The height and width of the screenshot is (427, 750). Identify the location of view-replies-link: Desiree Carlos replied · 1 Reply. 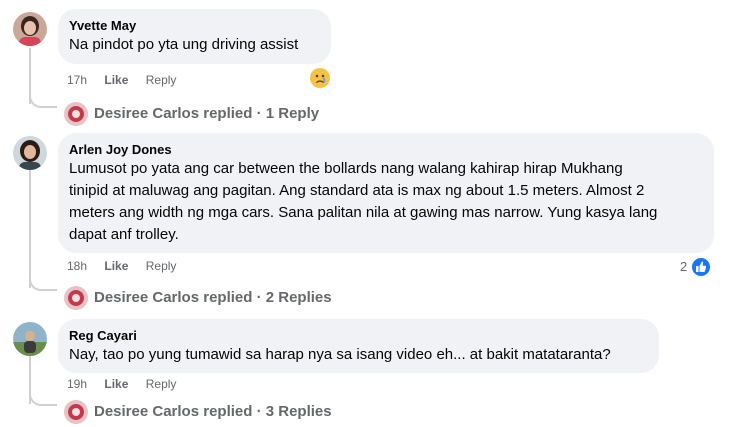
(206, 114).